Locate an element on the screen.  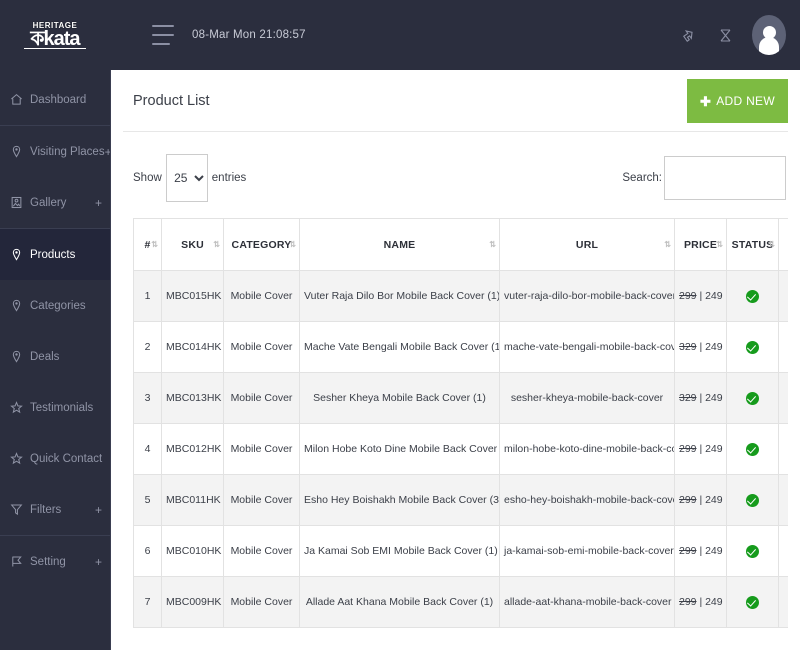
sidebar-item-gallery: Gallery + is located at coordinates (55, 202).